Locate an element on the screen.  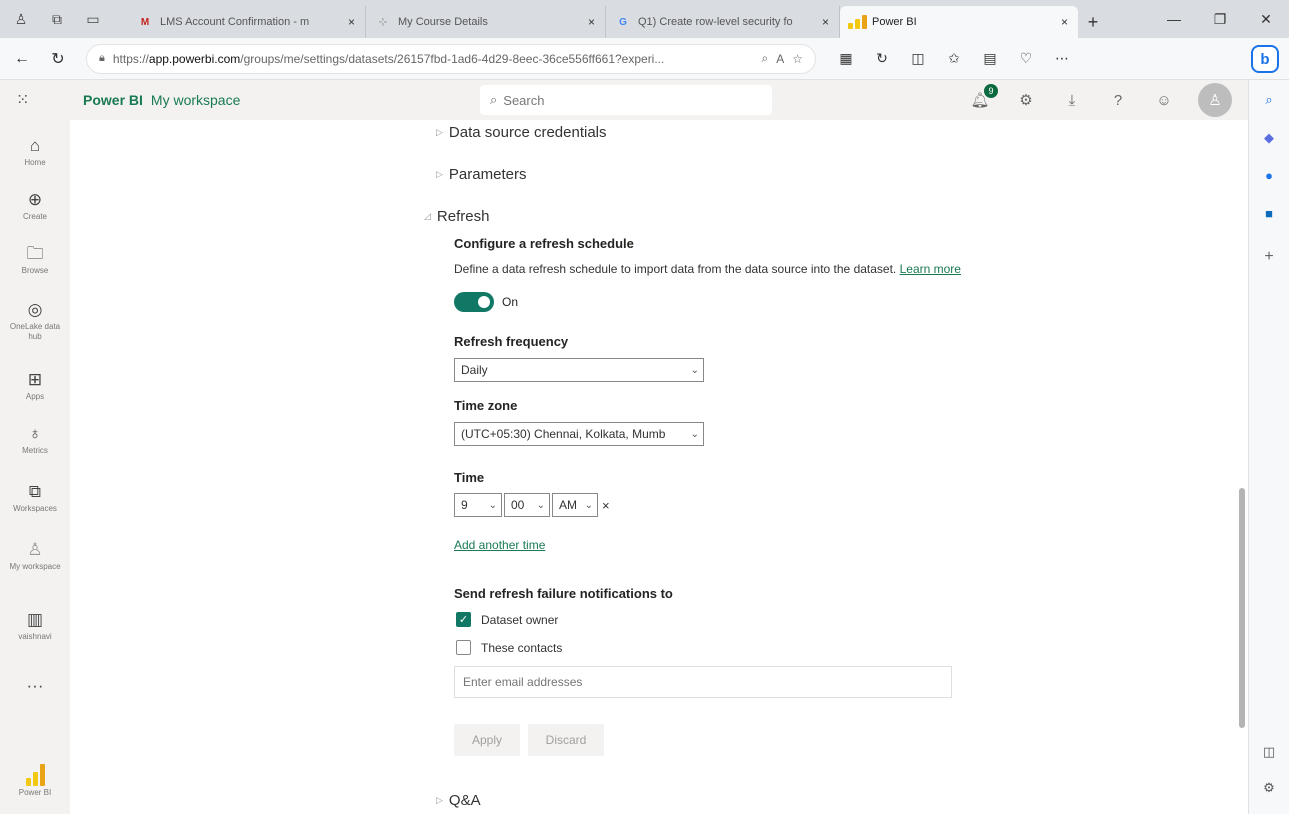
browser-sidebar: ⌕ ◆ ● ■ + ◫ ⚙ is located at coordinates (1268, 447).